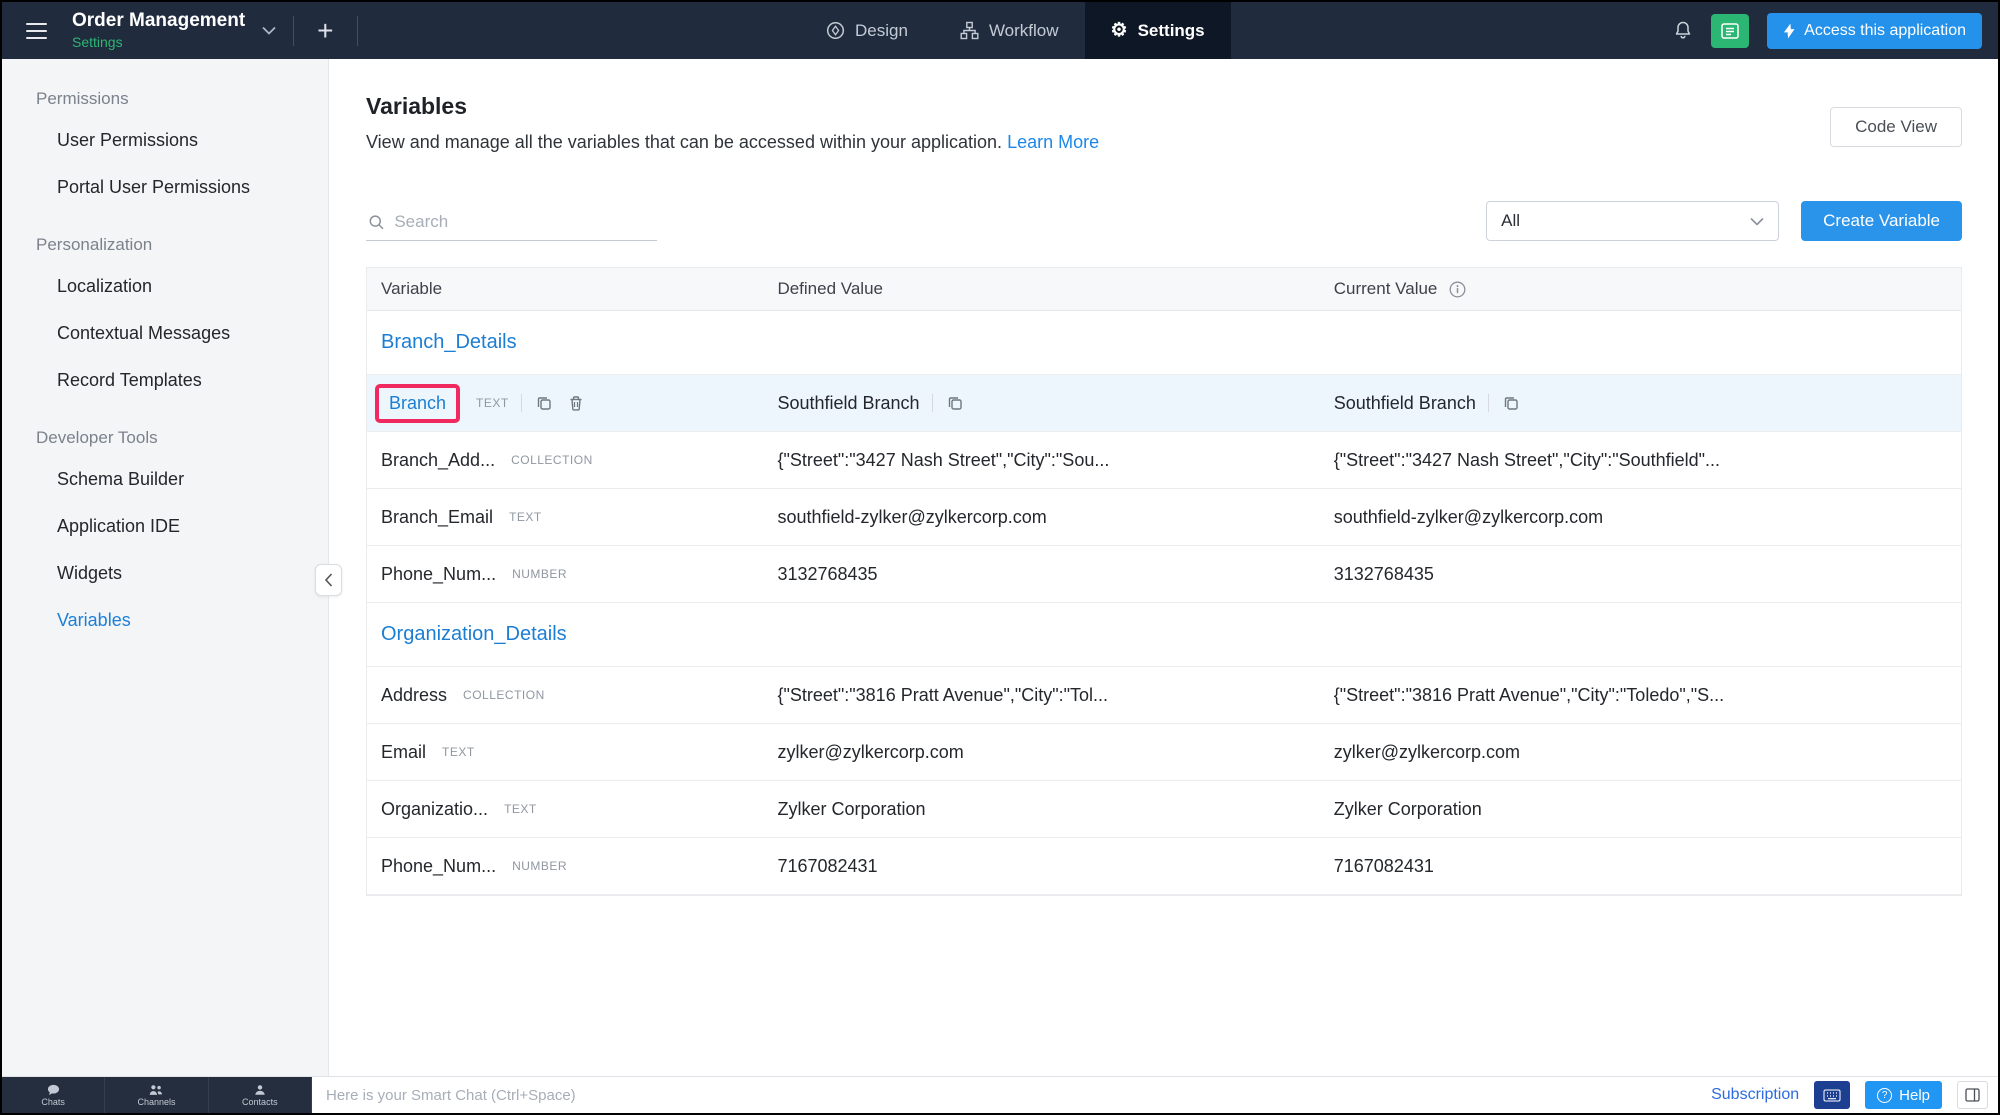 The image size is (2000, 1115). I want to click on chat-dock: Chats Channels Contacts, so click(157, 1095).